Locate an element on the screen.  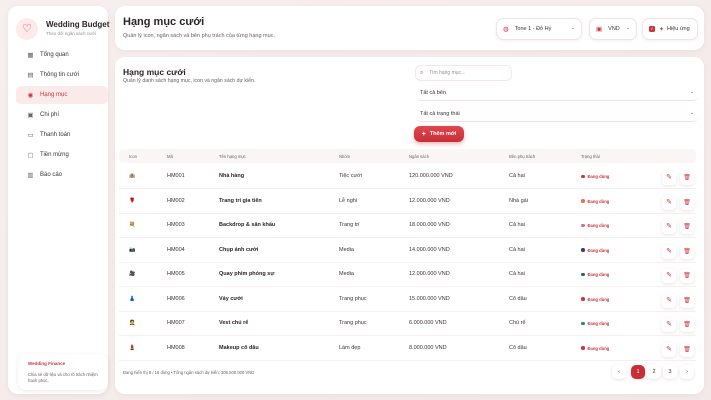
category-name: Quay phim phóng sự is located at coordinates (247, 274).